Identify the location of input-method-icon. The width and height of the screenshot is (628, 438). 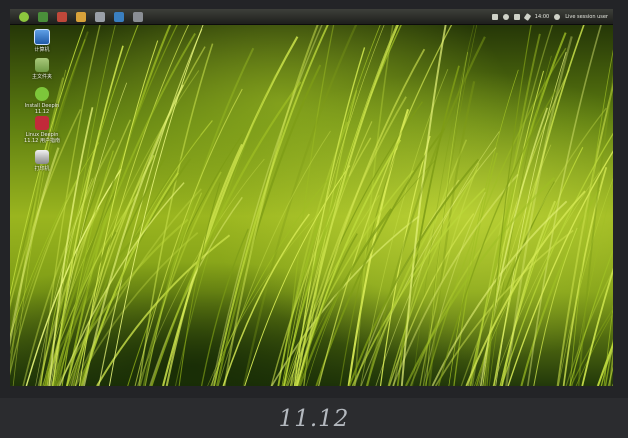
(505, 16).